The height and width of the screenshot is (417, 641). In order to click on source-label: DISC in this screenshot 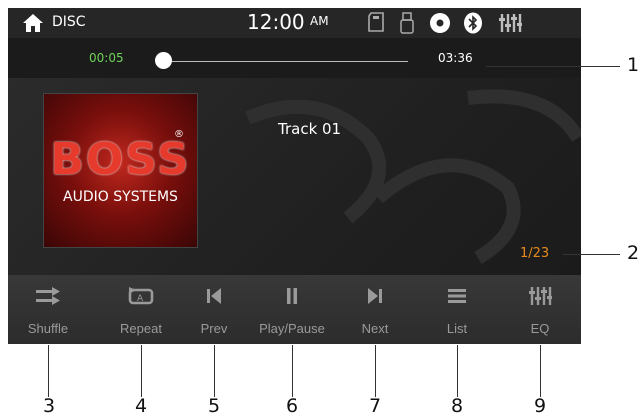, I will do `click(69, 22)`.